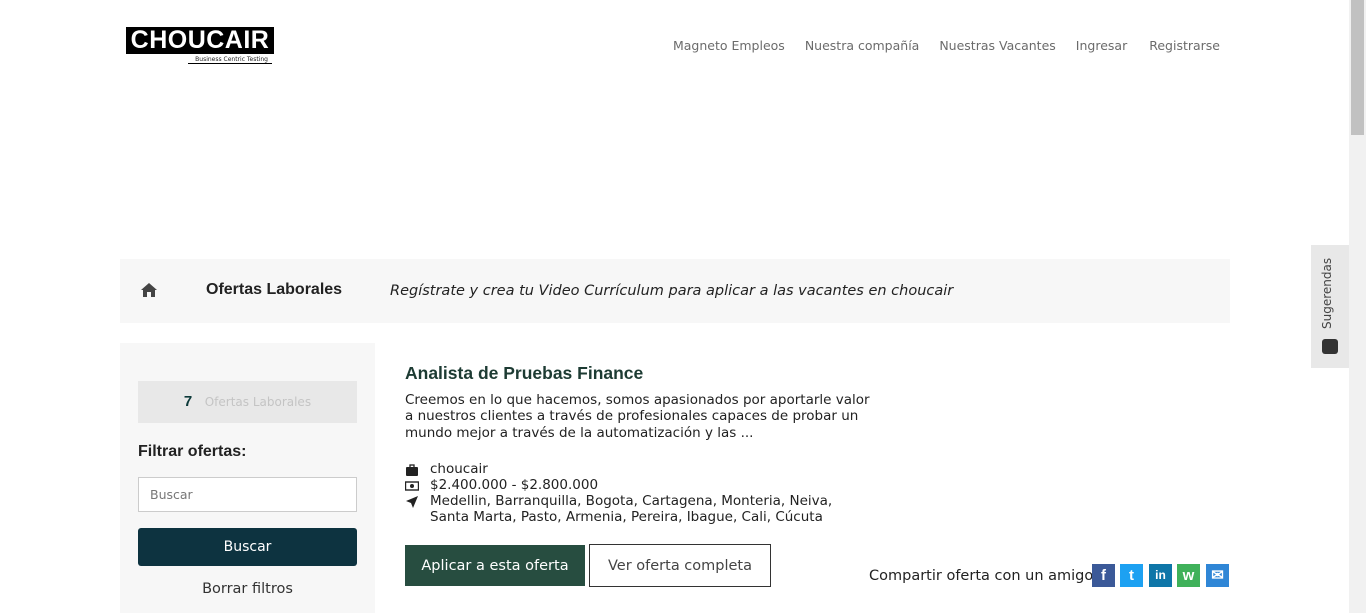 Image resolution: width=1366 pixels, height=613 pixels. Describe the element at coordinates (192, 451) in the screenshot. I see `filter-title: Filtrar ofertas:` at that location.